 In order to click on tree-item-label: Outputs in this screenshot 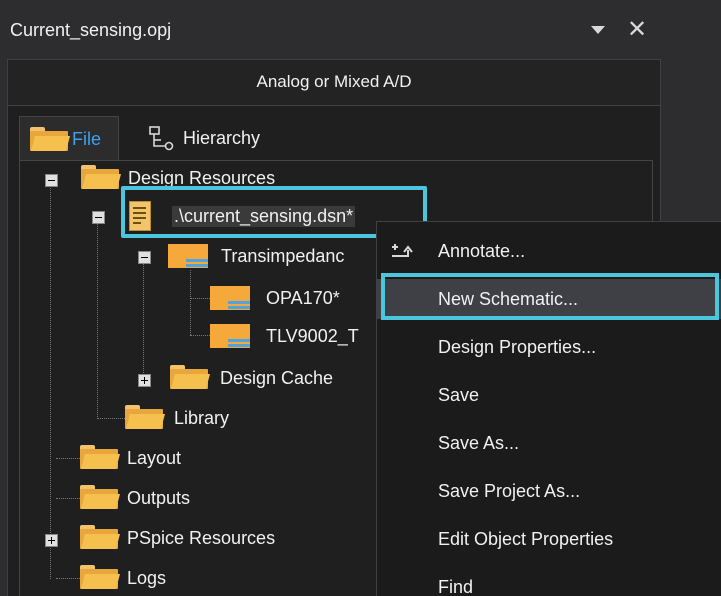, I will do `click(159, 498)`.